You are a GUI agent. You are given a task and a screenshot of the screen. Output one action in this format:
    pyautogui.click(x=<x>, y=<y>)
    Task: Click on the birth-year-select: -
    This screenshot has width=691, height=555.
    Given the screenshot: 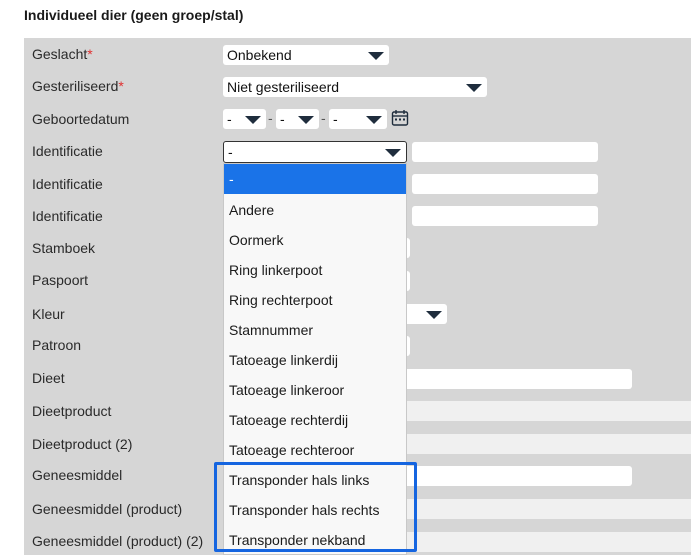 What is the action you would take?
    pyautogui.click(x=358, y=119)
    